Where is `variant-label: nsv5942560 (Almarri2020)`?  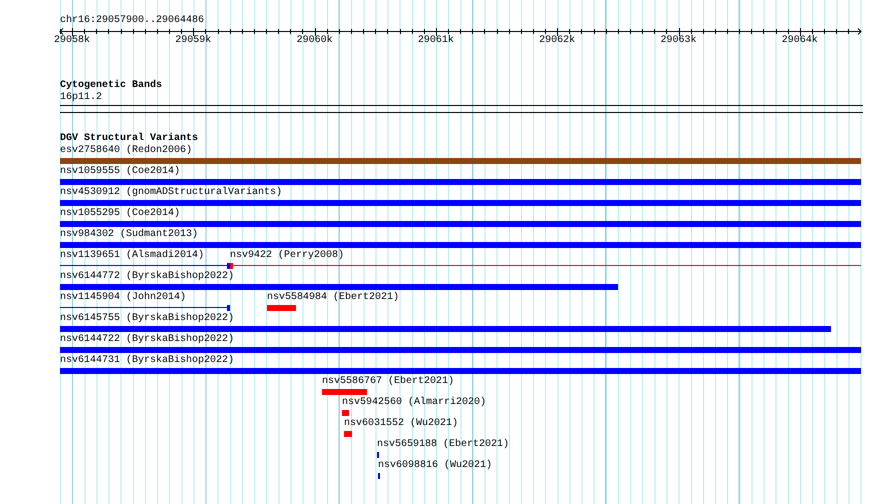 variant-label: nsv5942560 (Almarri2020) is located at coordinates (414, 403).